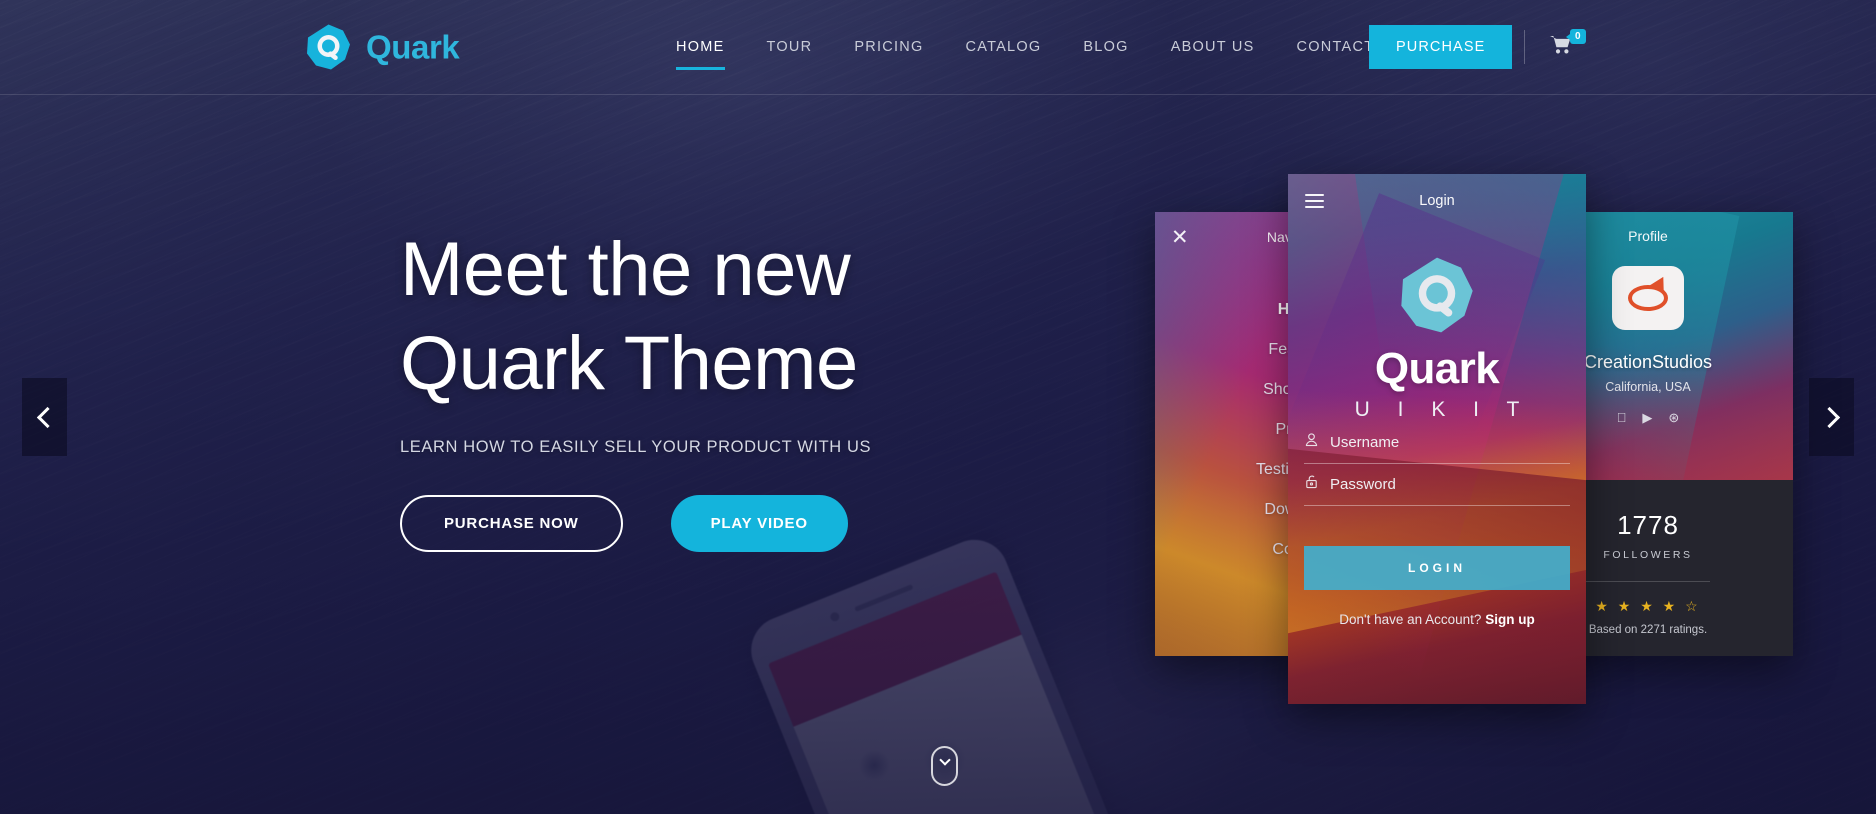 This screenshot has height=814, width=1876. What do you see at coordinates (413, 46) in the screenshot?
I see `brand-name: Quark` at bounding box center [413, 46].